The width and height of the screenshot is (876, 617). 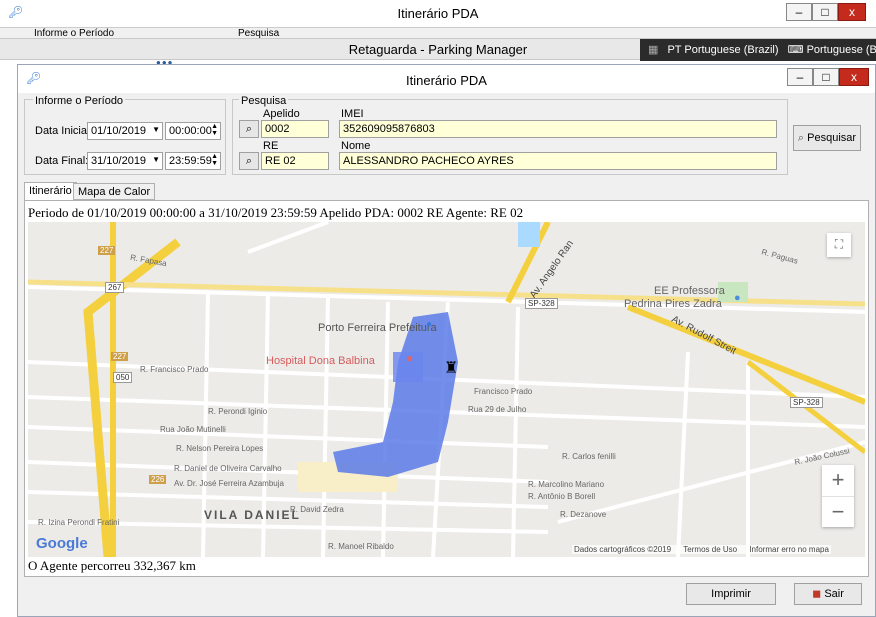 I want to click on language-code: PT Portuguese (Brazil), so click(x=722, y=50).